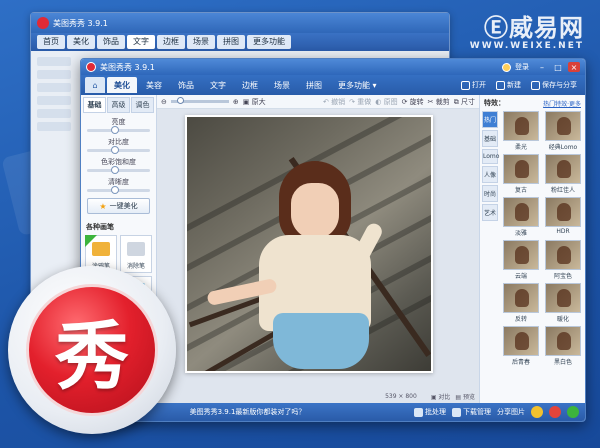 The width and height of the screenshot is (600, 448). I want to click on effect-category-art: 艺术, so click(490, 212).